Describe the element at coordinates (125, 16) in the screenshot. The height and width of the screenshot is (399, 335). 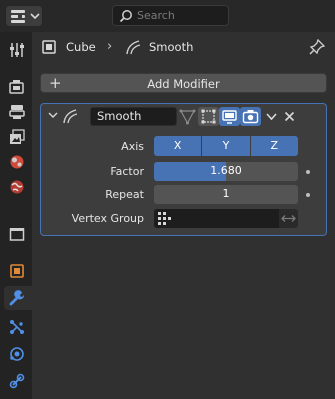
I see `search-icon` at that location.